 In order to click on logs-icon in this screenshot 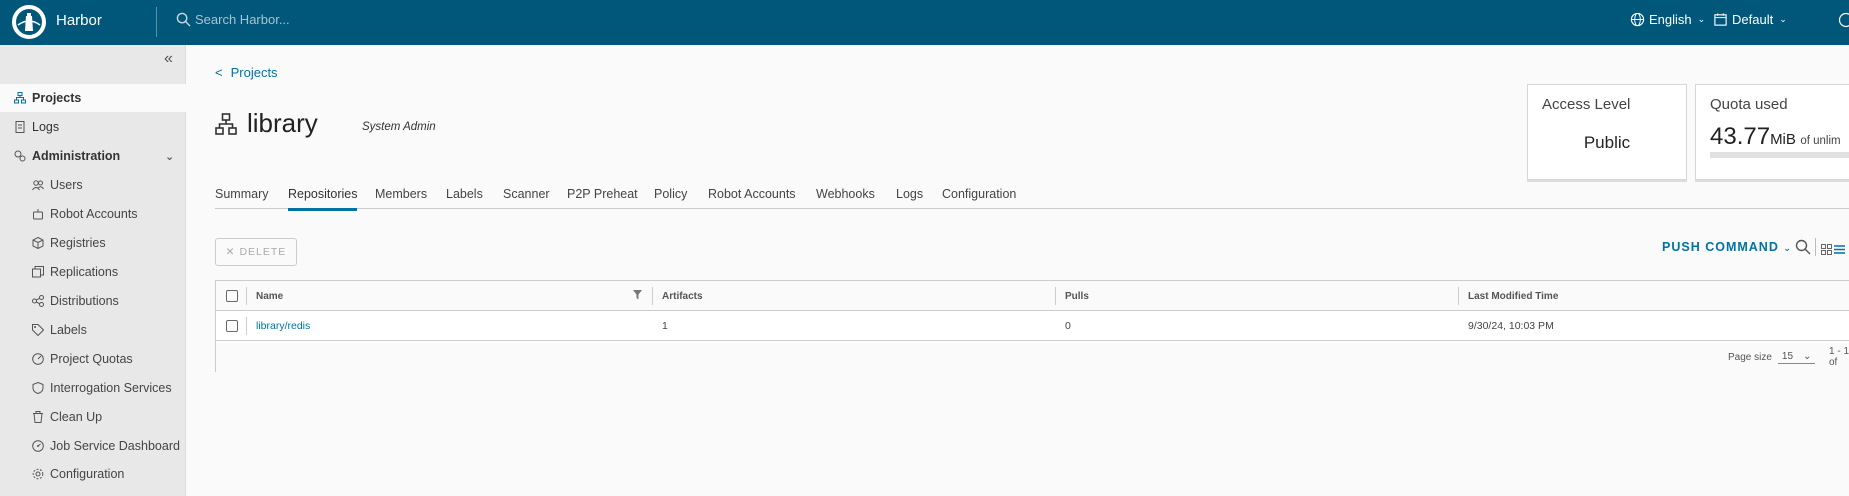, I will do `click(20, 127)`.